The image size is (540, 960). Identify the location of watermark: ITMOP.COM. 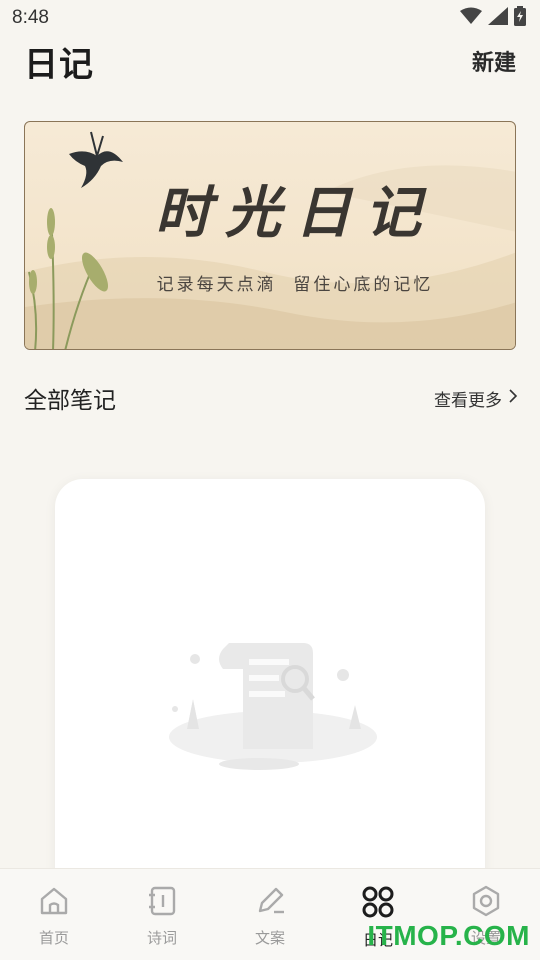
(448, 935).